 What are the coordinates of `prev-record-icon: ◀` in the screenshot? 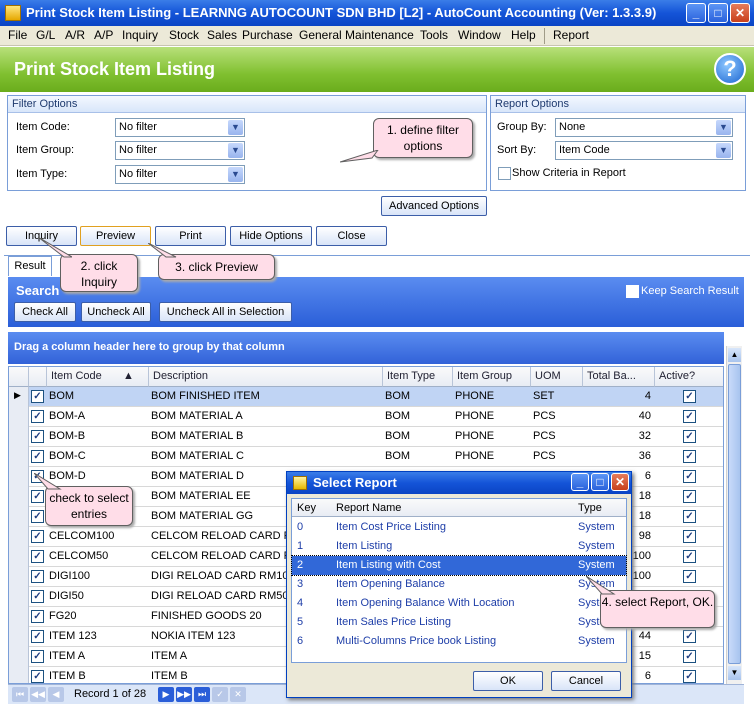 It's located at (56, 694).